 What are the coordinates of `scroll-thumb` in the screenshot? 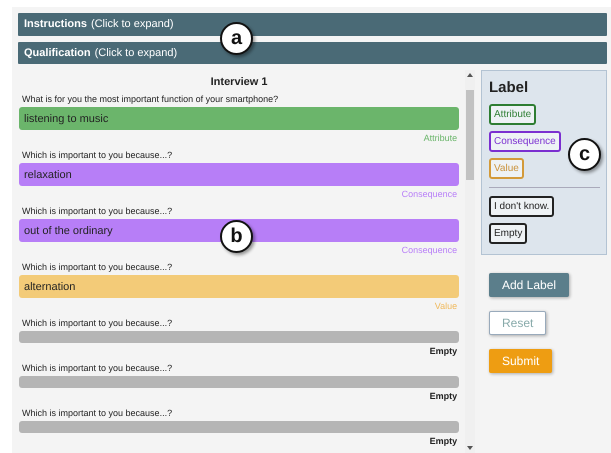 It's located at (470, 135).